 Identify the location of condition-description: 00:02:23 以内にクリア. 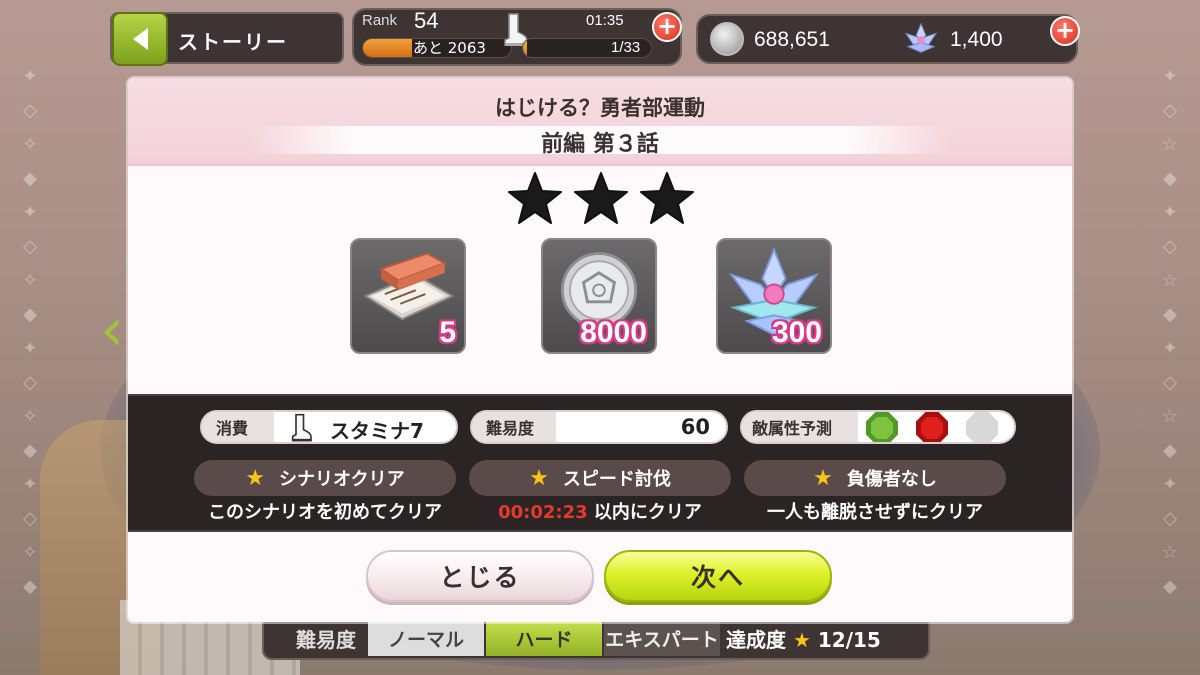
(600, 511).